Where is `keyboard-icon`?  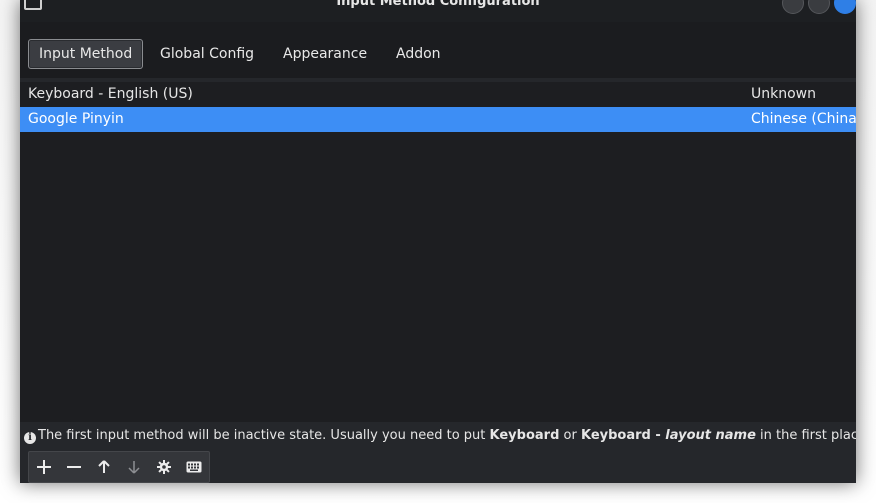
keyboard-icon is located at coordinates (194, 467).